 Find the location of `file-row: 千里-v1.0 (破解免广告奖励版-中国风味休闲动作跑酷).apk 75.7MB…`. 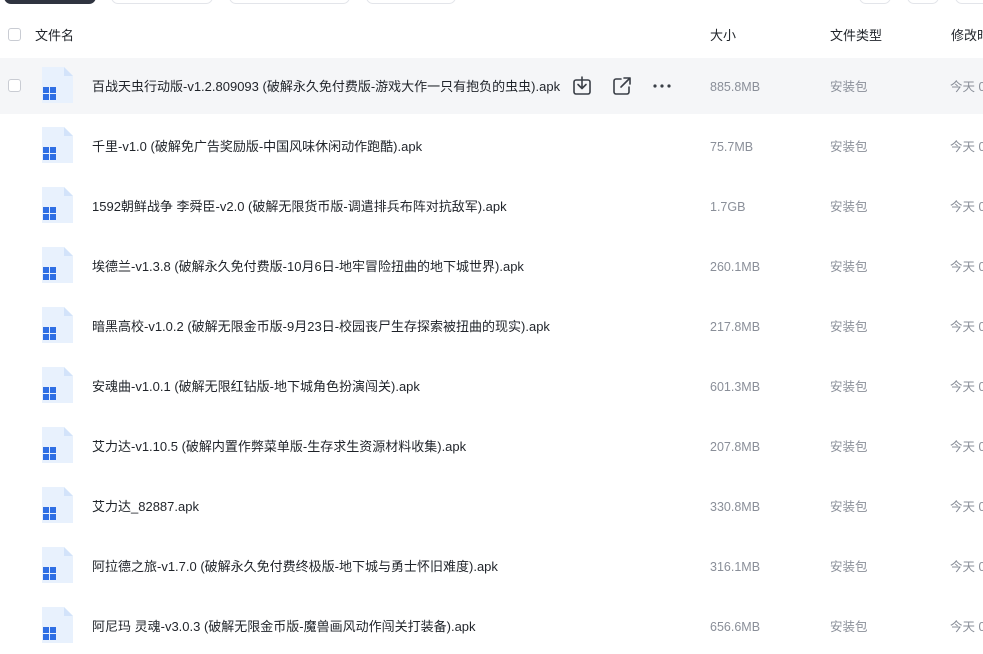

file-row: 千里-v1.0 (破解免广告奖励版-中国风味休闲动作跑酷).apk 75.7MB… is located at coordinates (491, 146).